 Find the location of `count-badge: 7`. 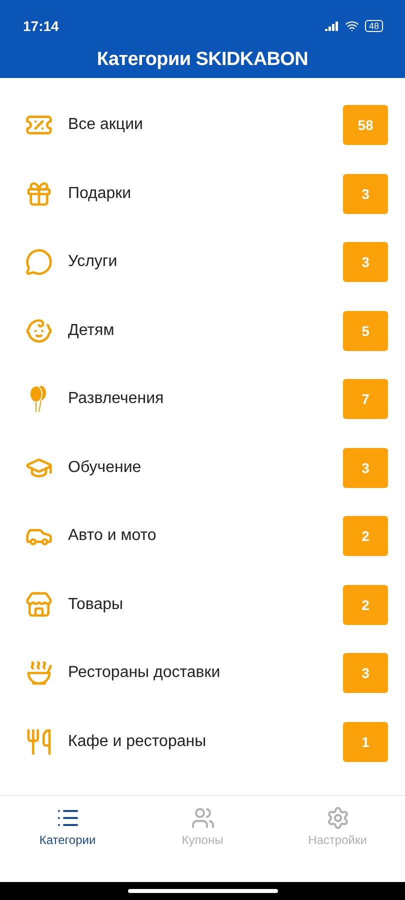

count-badge: 7 is located at coordinates (365, 399).